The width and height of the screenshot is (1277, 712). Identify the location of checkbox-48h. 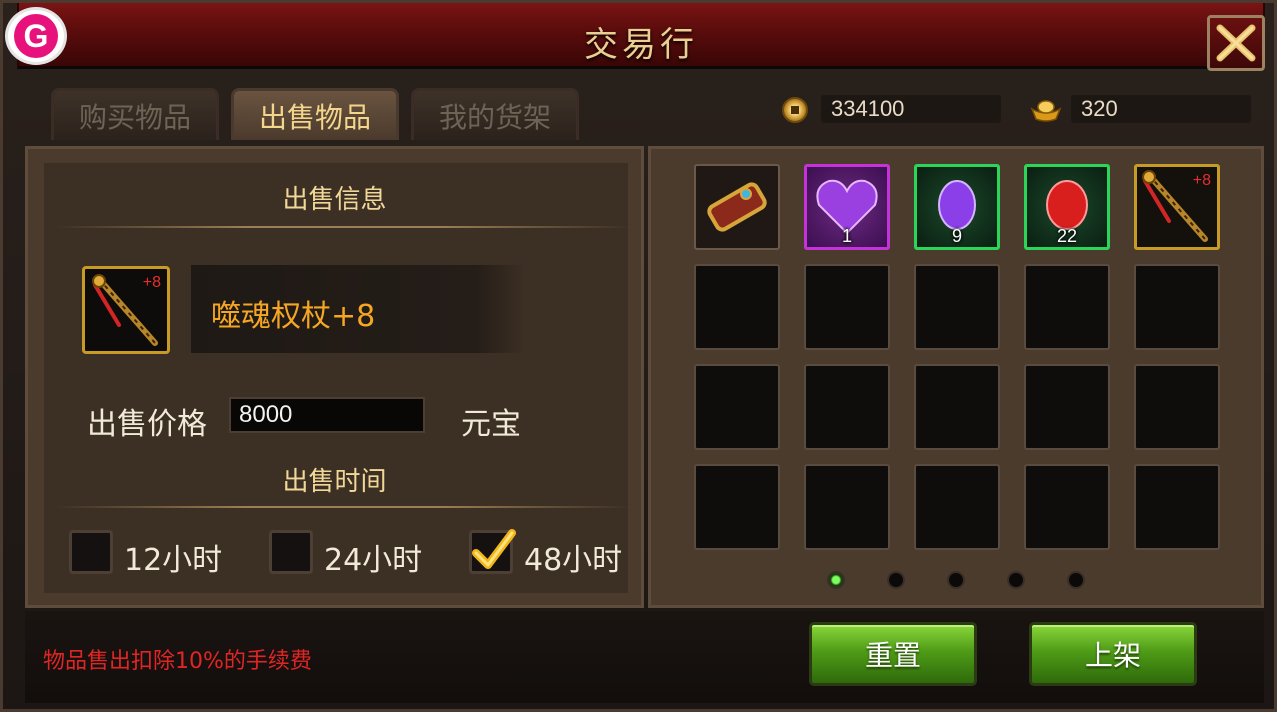
(492, 551).